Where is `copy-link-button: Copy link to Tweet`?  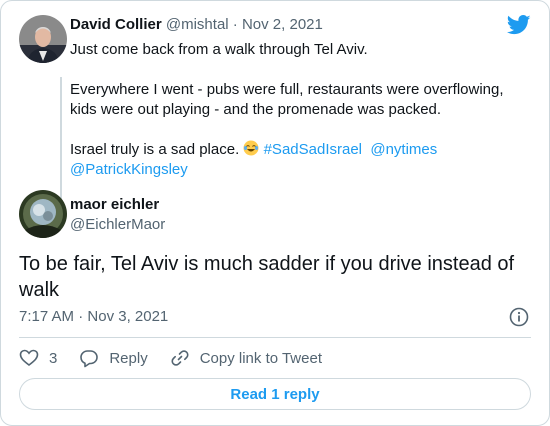 copy-link-button: Copy link to Tweet is located at coordinates (246, 358).